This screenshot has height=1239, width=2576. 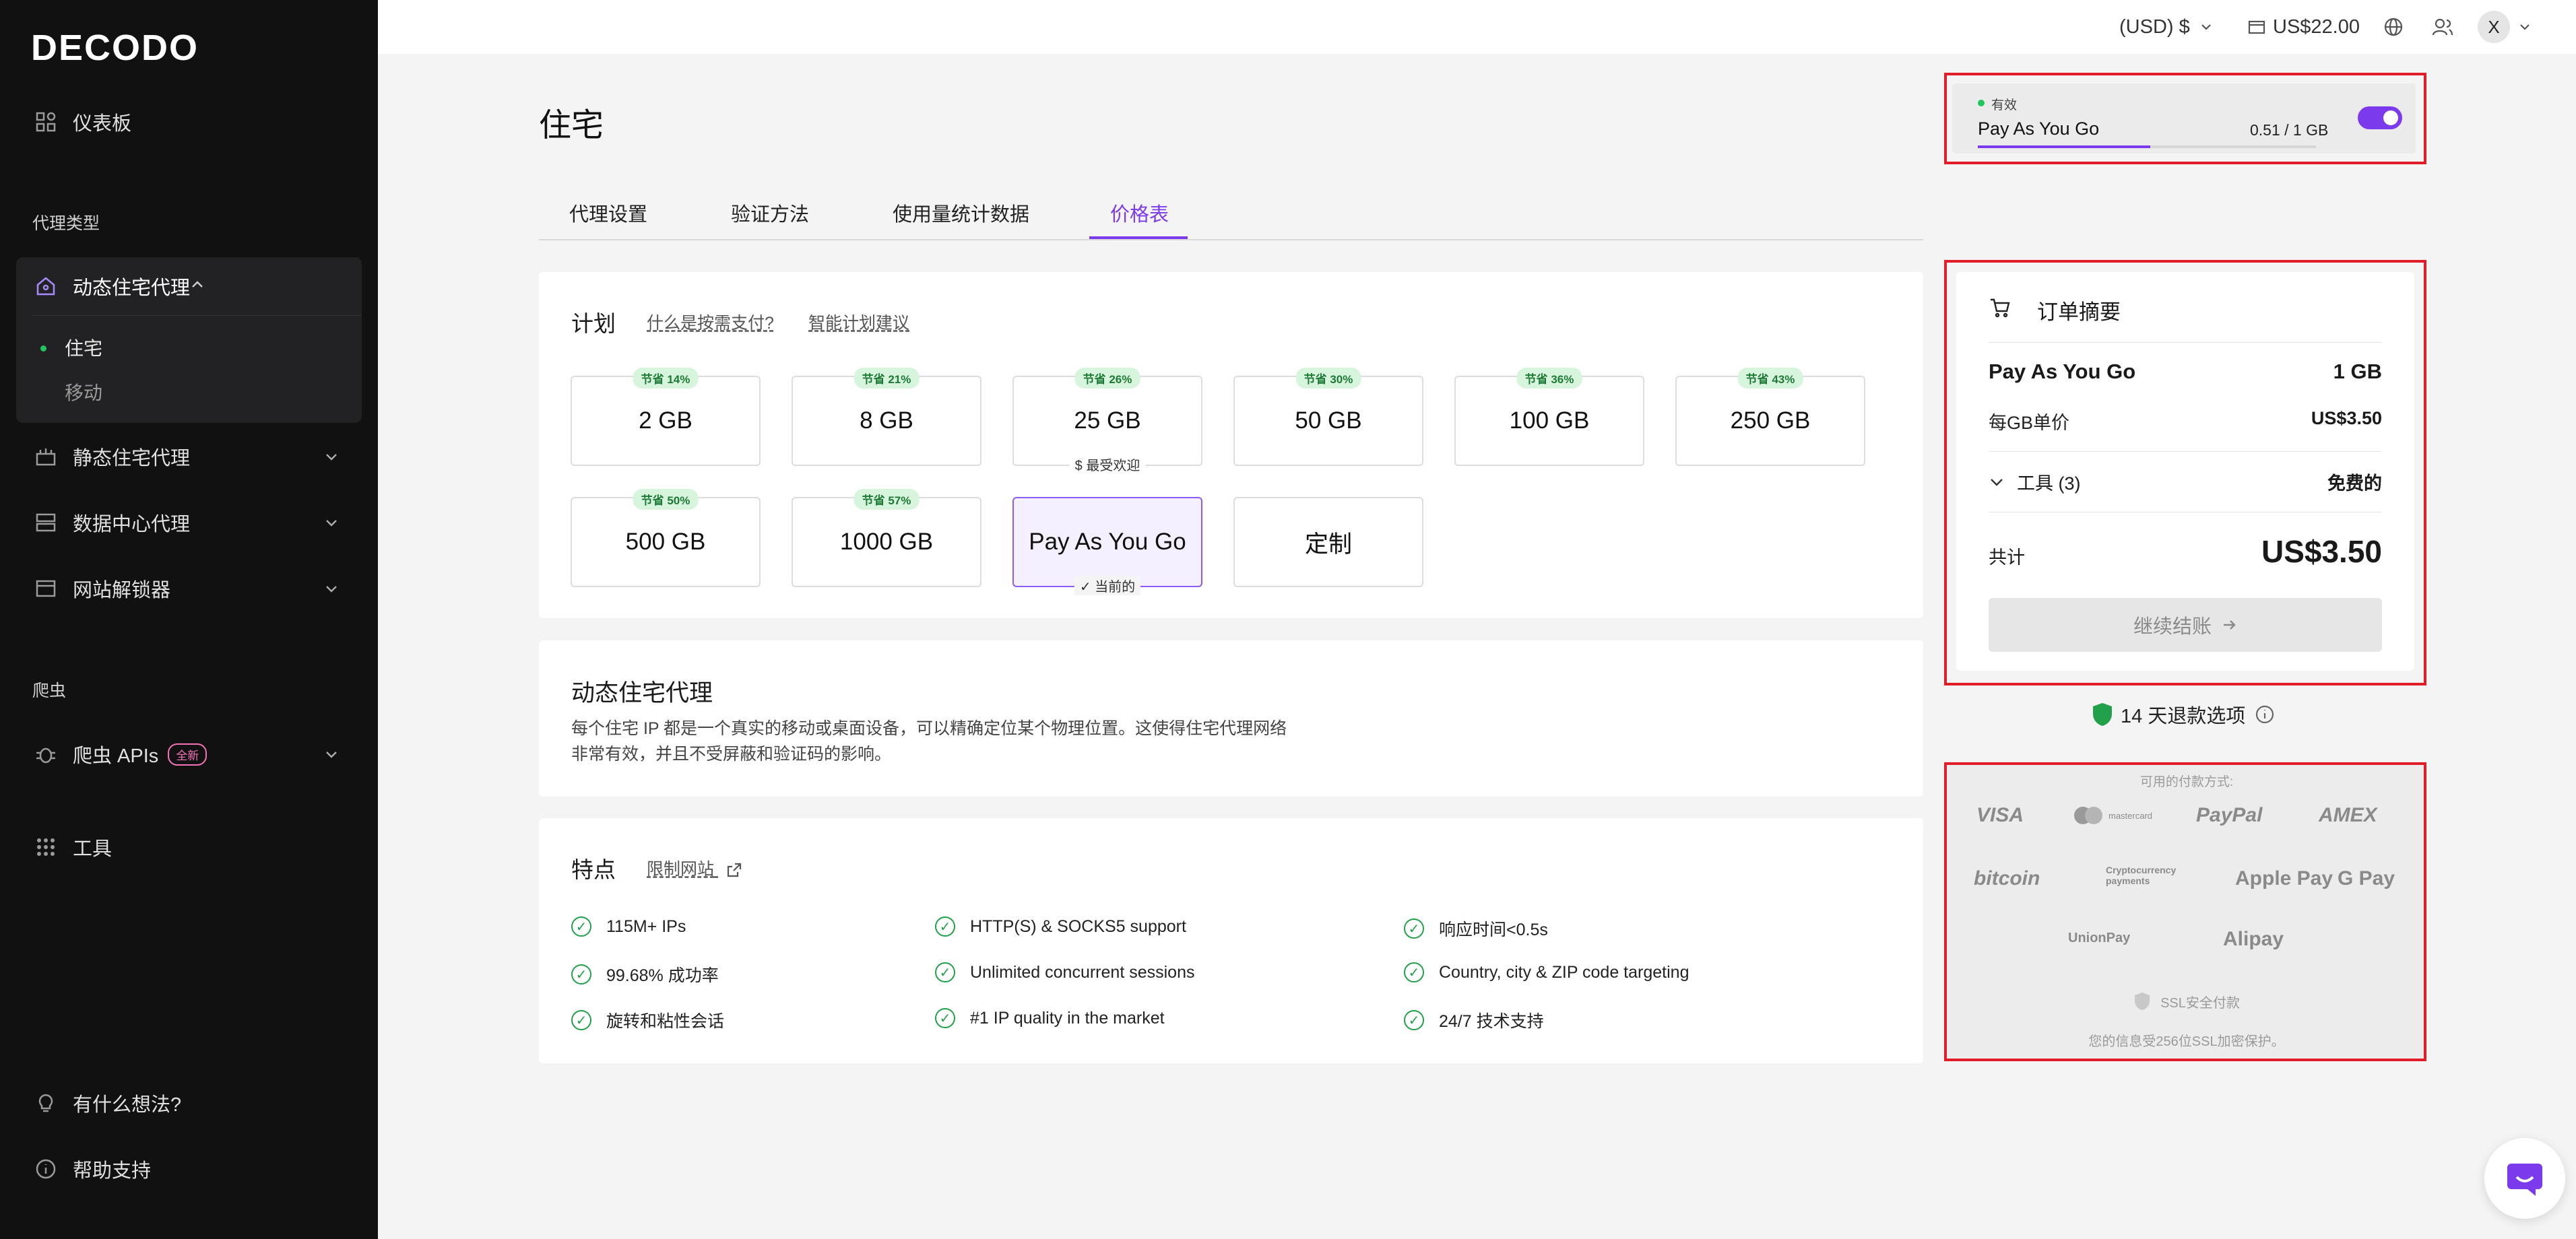 I want to click on wallet-icon, so click(x=2256, y=27).